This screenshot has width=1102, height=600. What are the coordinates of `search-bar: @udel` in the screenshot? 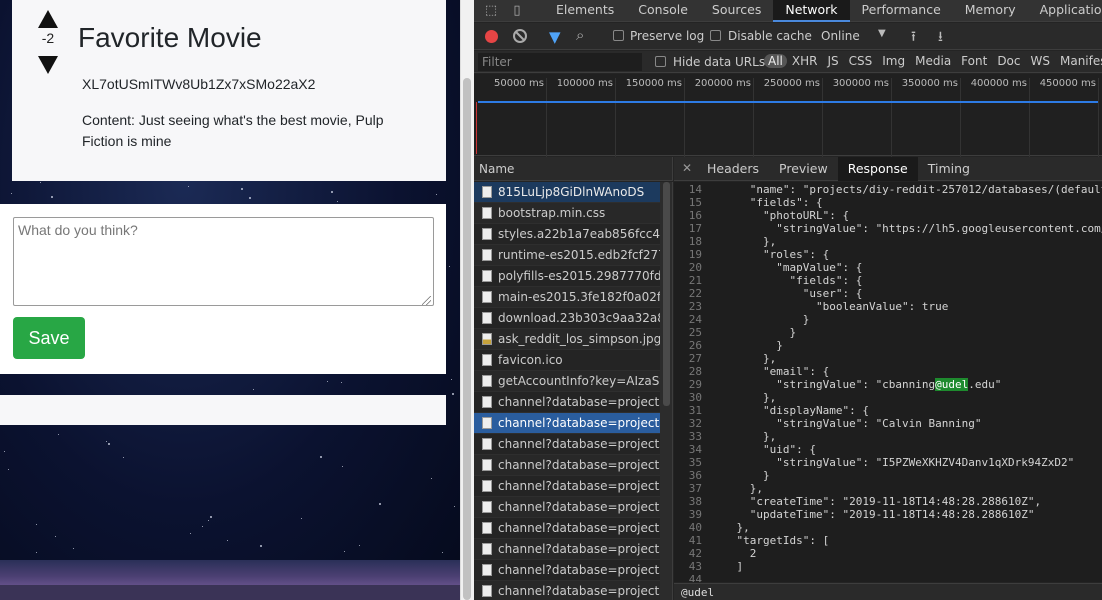 It's located at (888, 591).